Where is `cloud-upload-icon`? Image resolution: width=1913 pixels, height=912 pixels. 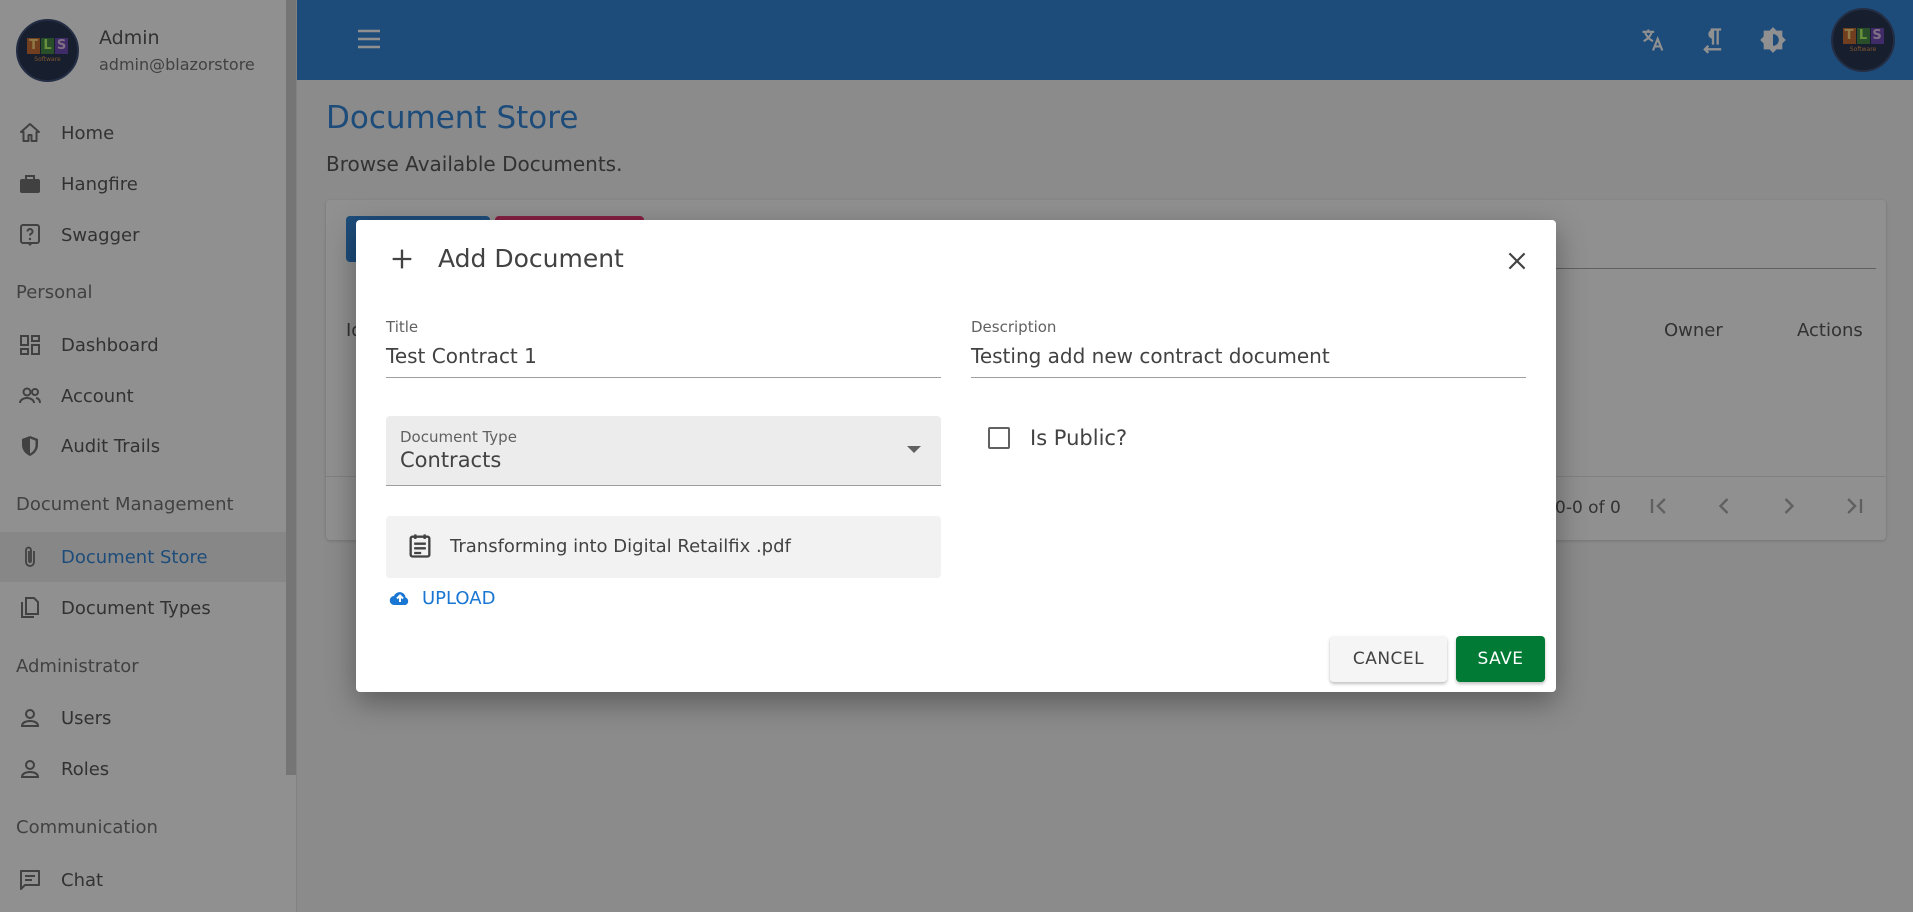
cloud-upload-icon is located at coordinates (400, 598).